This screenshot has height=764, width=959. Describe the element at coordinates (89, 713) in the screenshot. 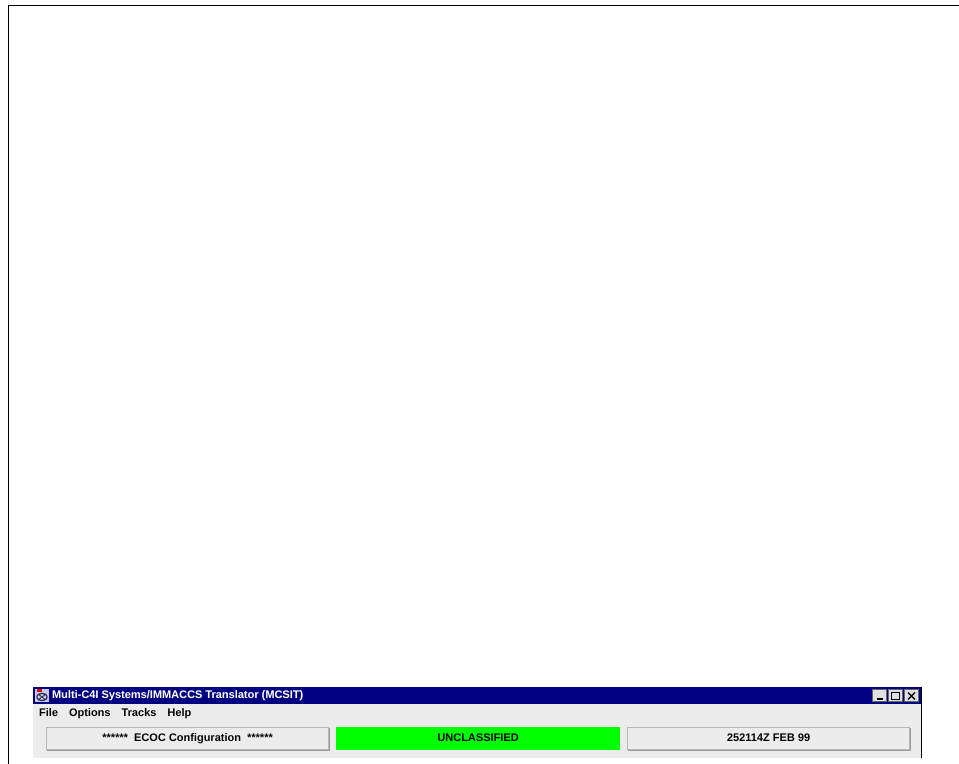

I see `menu-item: Options` at that location.